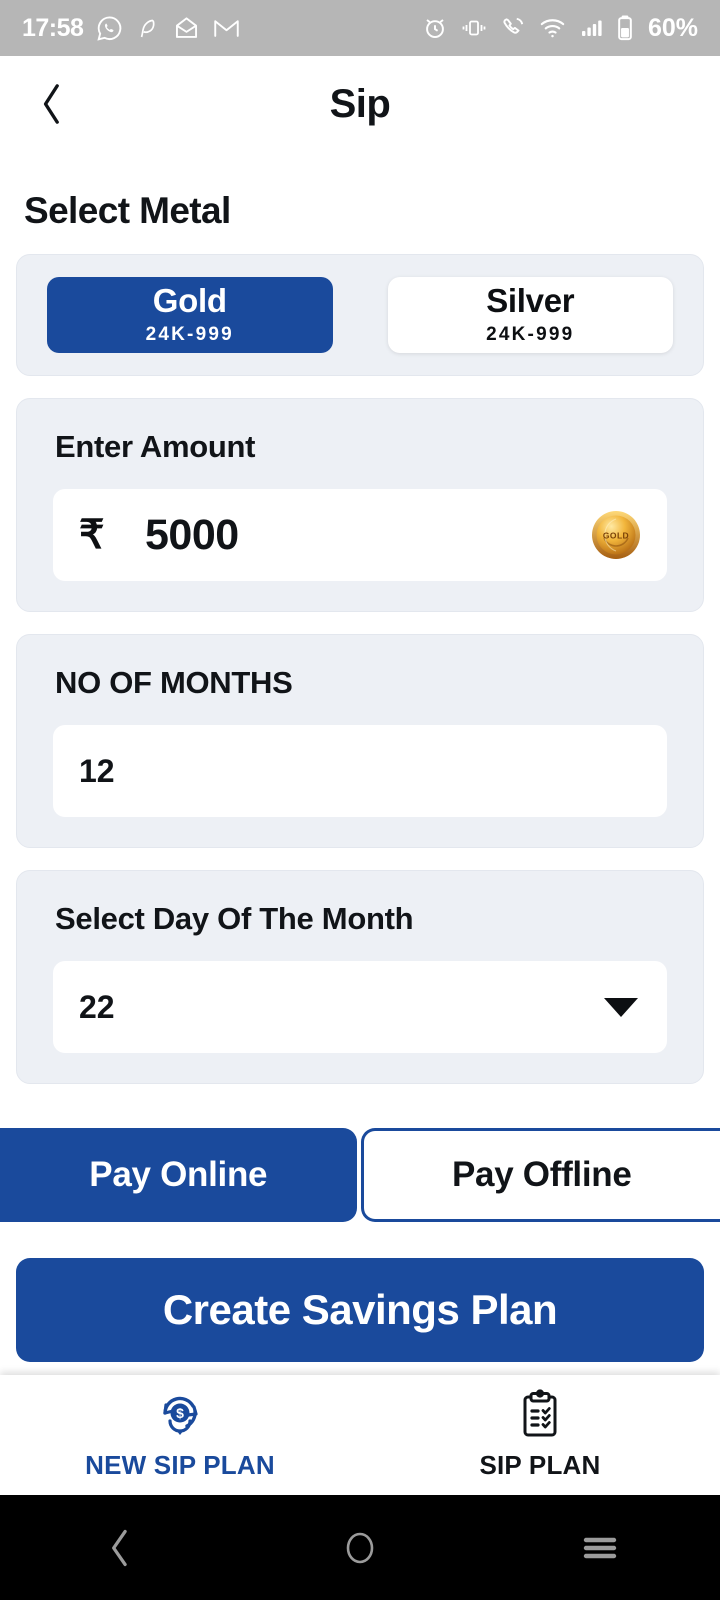 Image resolution: width=720 pixels, height=1600 pixels. Describe the element at coordinates (530, 334) in the screenshot. I see `metal-option-silver-purity: 24K-999` at that location.